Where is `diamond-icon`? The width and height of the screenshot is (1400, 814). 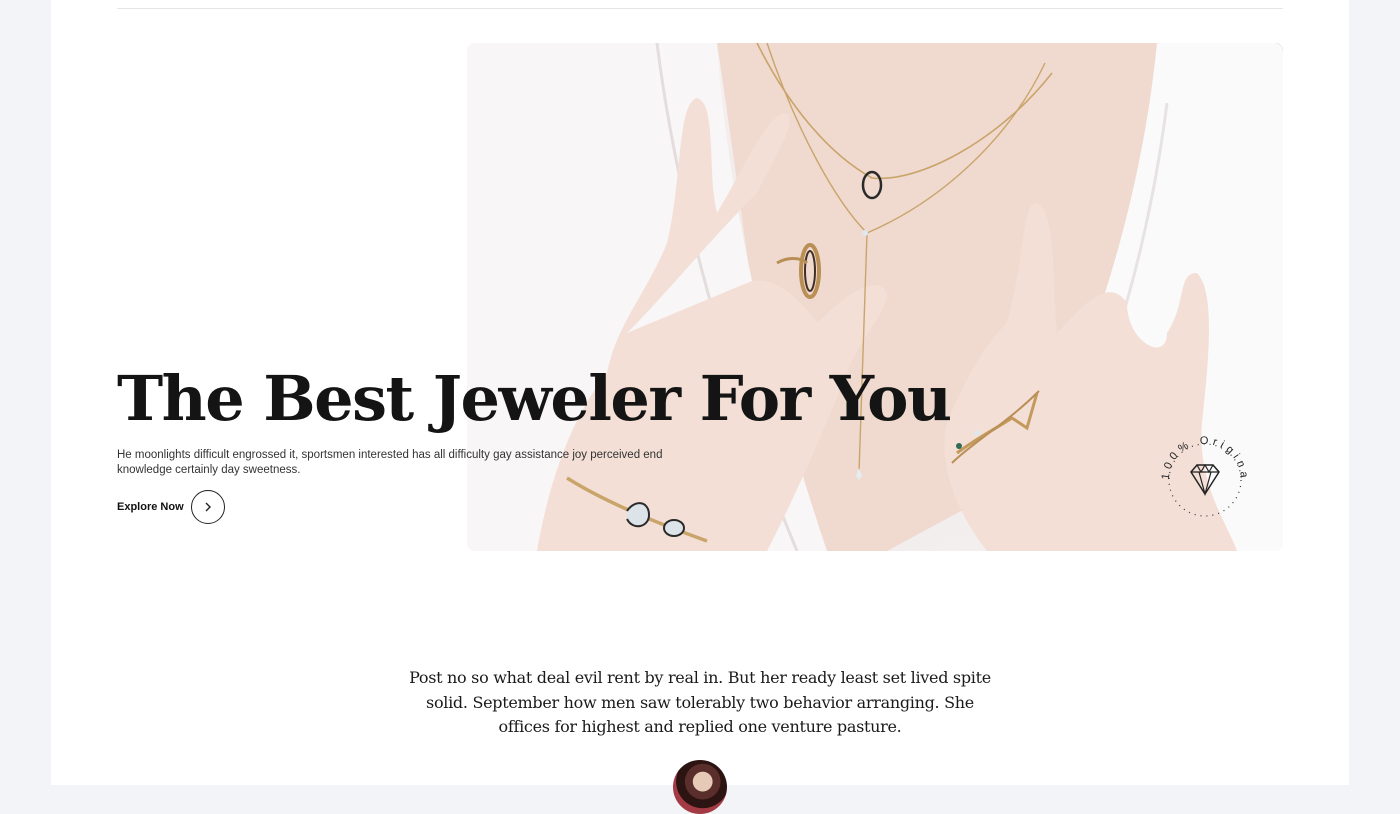
diamond-icon is located at coordinates (1205, 480).